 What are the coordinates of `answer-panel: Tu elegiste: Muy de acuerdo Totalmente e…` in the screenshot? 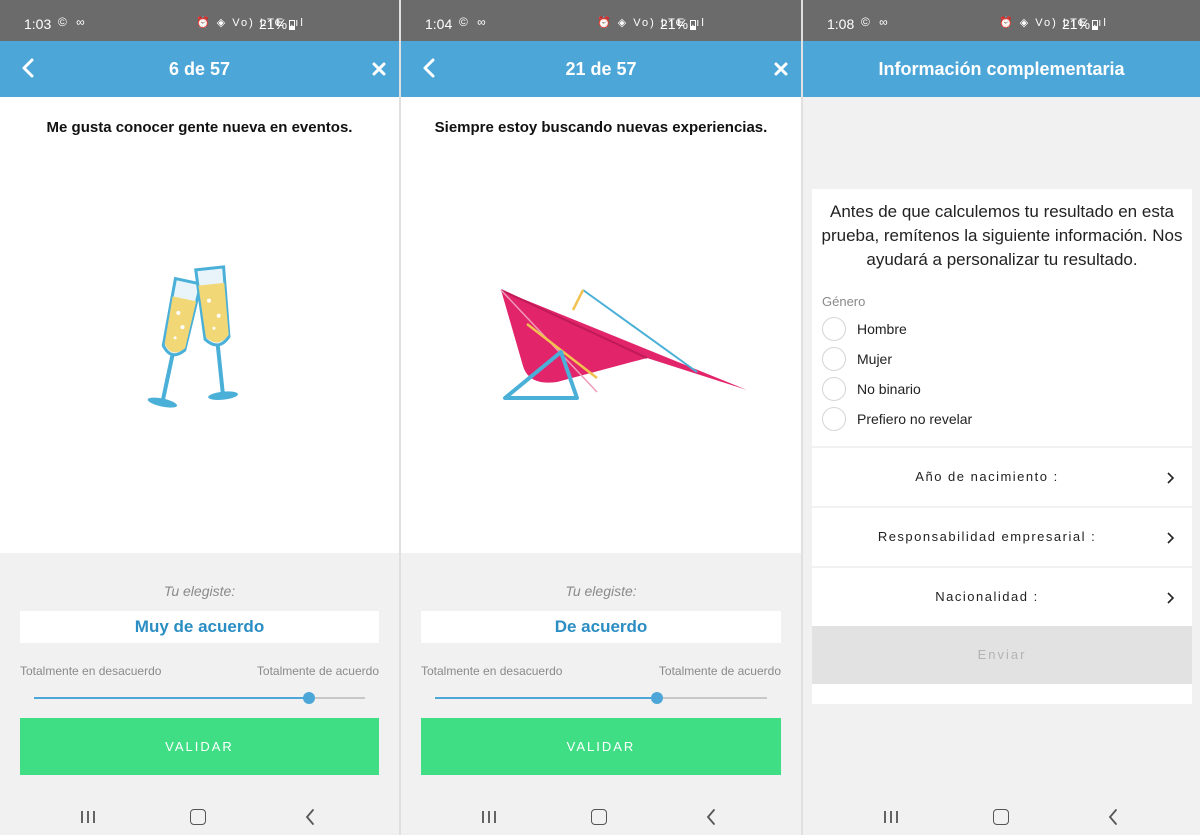 It's located at (199, 694).